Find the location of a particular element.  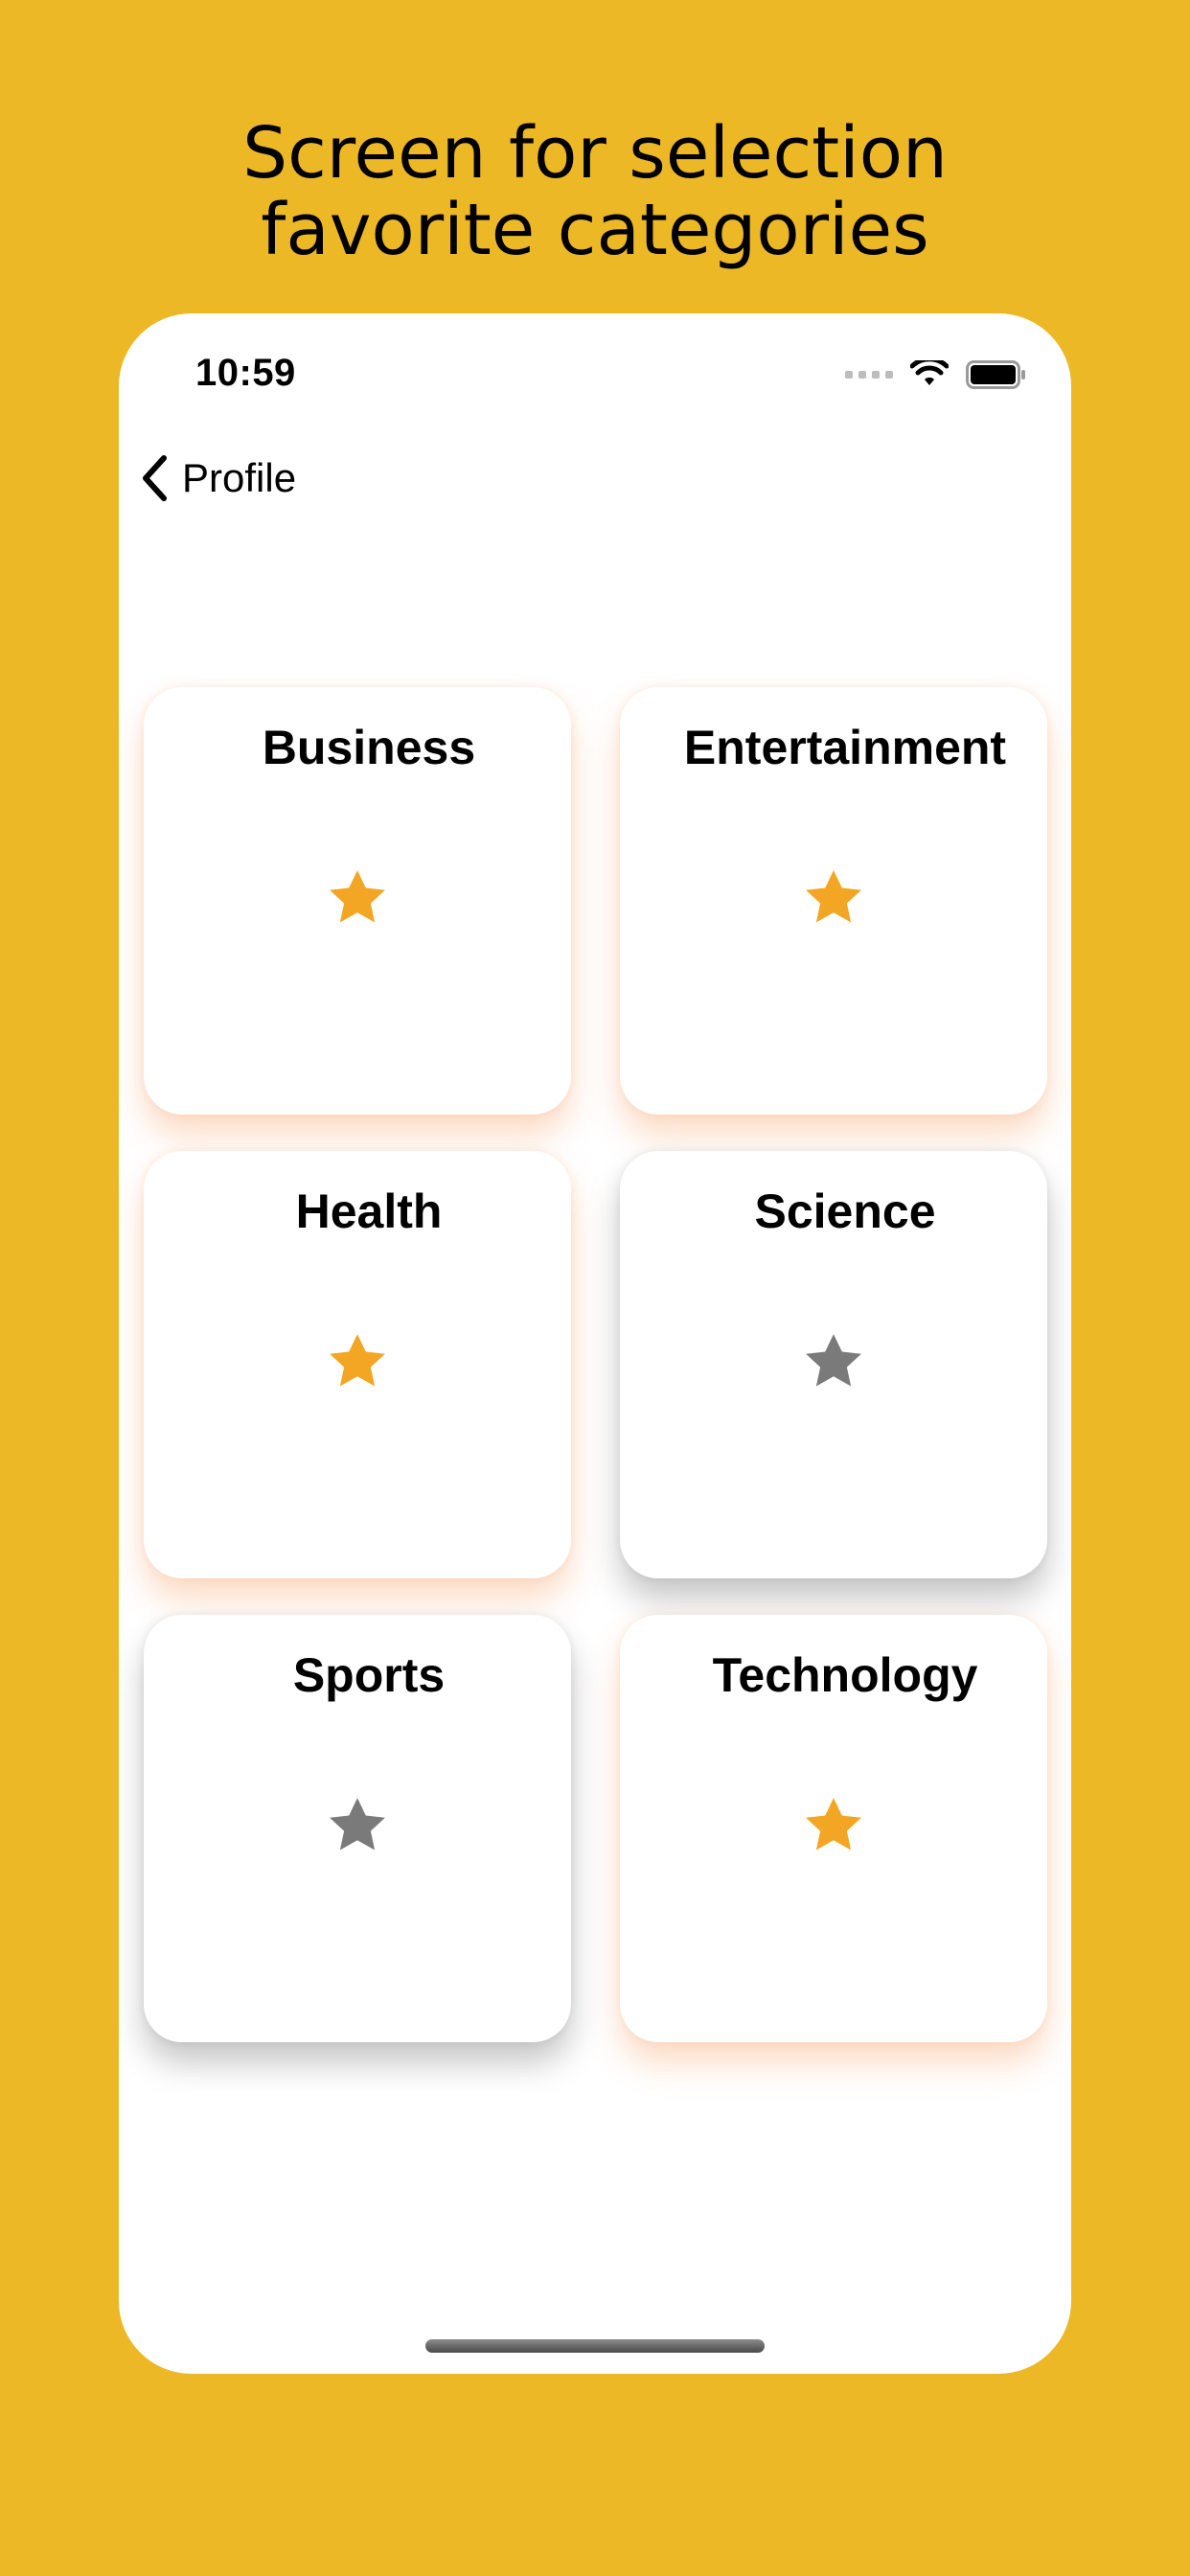

back-button-label: Profile is located at coordinates (240, 477).